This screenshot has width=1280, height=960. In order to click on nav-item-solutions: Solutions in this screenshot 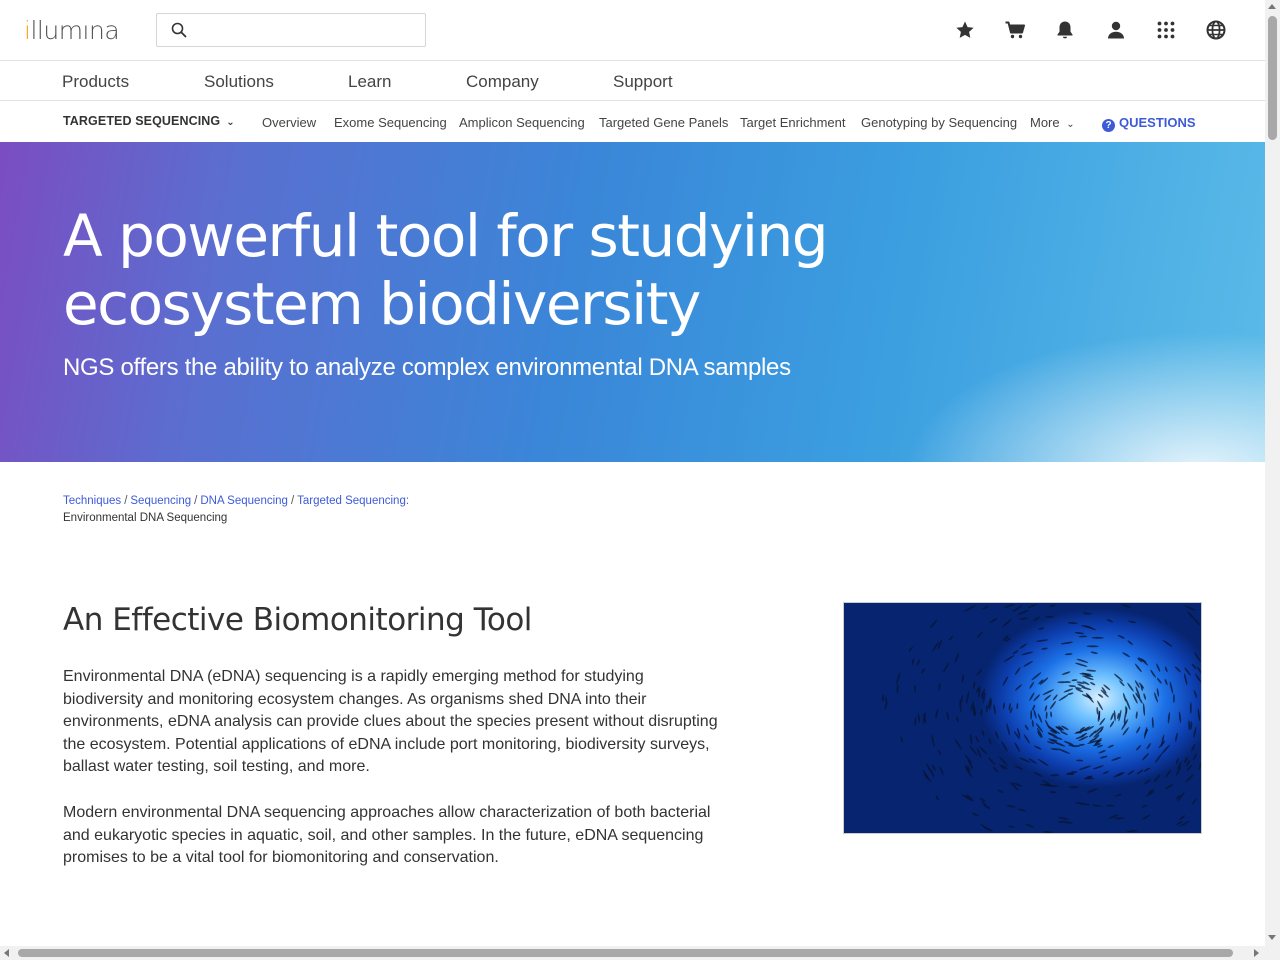, I will do `click(239, 82)`.